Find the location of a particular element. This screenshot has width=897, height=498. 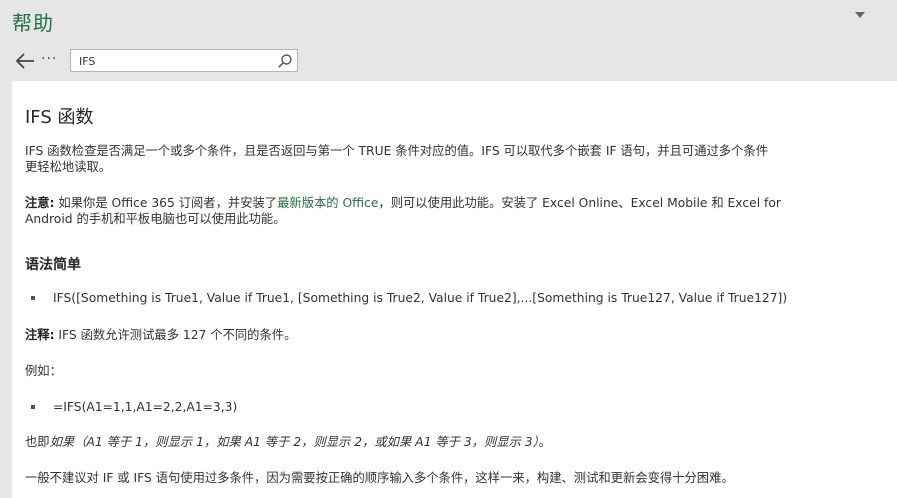

search-box is located at coordinates (184, 60).